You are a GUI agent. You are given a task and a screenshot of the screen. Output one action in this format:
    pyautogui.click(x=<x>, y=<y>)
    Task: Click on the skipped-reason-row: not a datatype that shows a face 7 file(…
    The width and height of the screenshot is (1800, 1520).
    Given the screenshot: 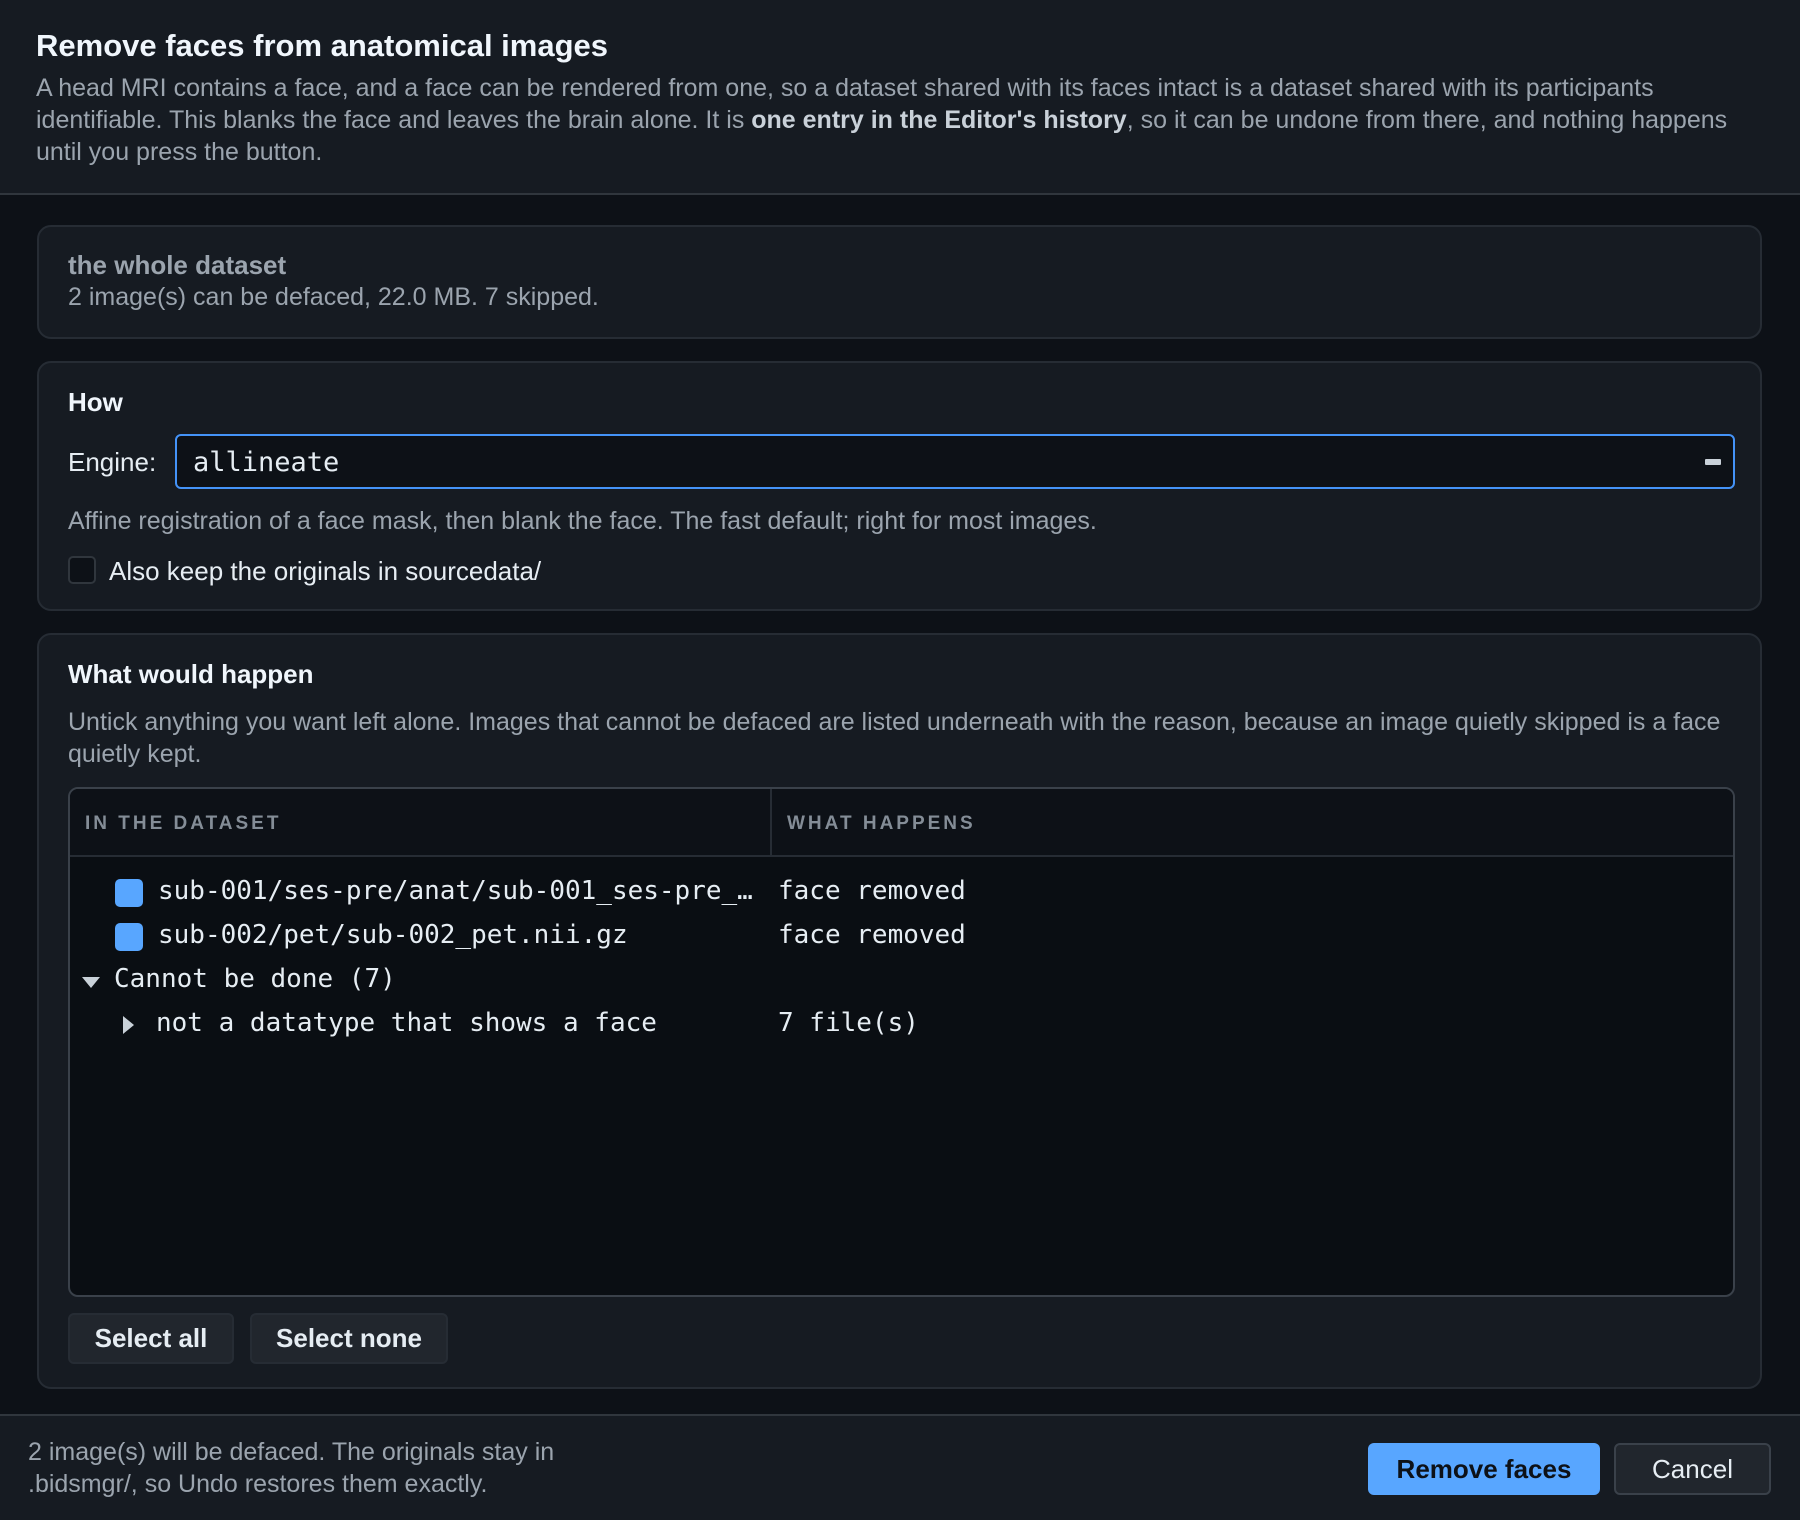 What is the action you would take?
    pyautogui.click(x=901, y=1023)
    